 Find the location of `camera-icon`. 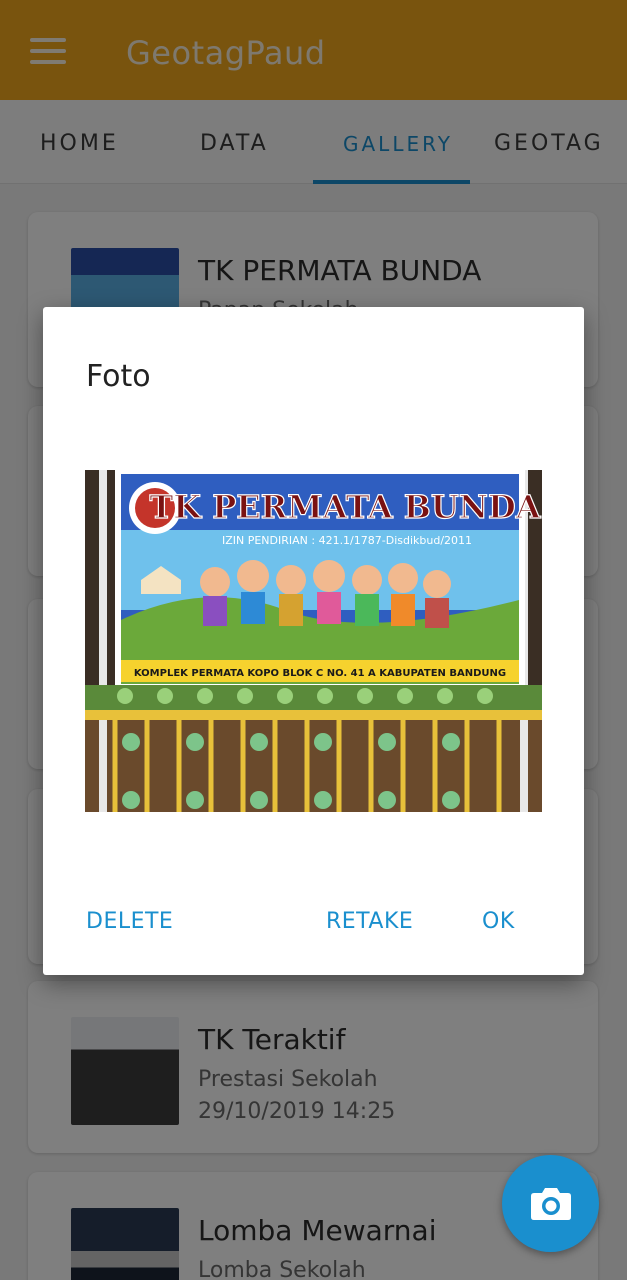

camera-icon is located at coordinates (551, 1204).